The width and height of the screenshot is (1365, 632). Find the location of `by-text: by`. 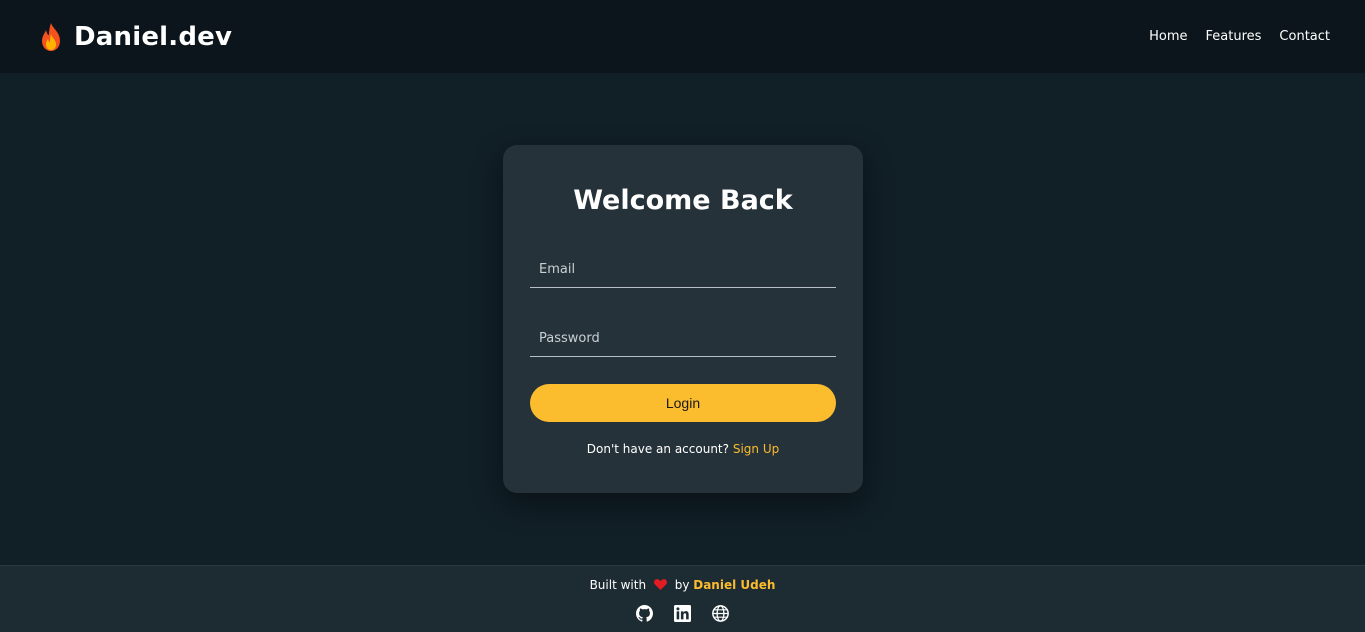

by-text: by is located at coordinates (682, 585).